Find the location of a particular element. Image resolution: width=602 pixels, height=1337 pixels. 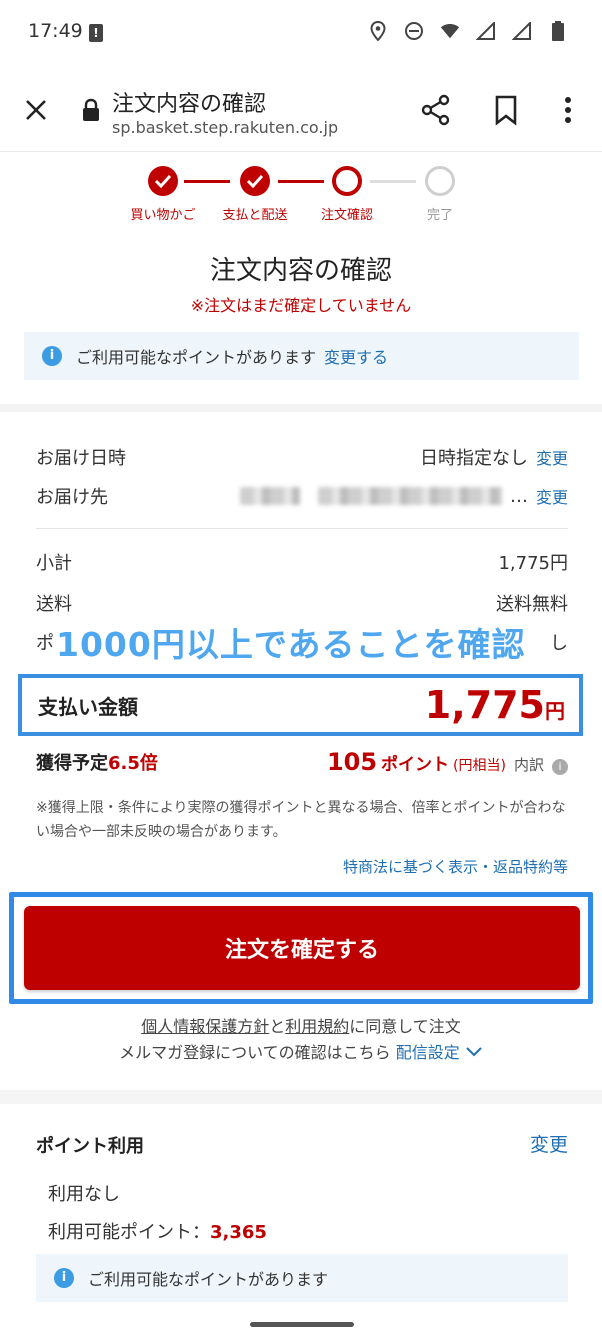

confirm-order-button: 注文を確定する is located at coordinates (302, 948).